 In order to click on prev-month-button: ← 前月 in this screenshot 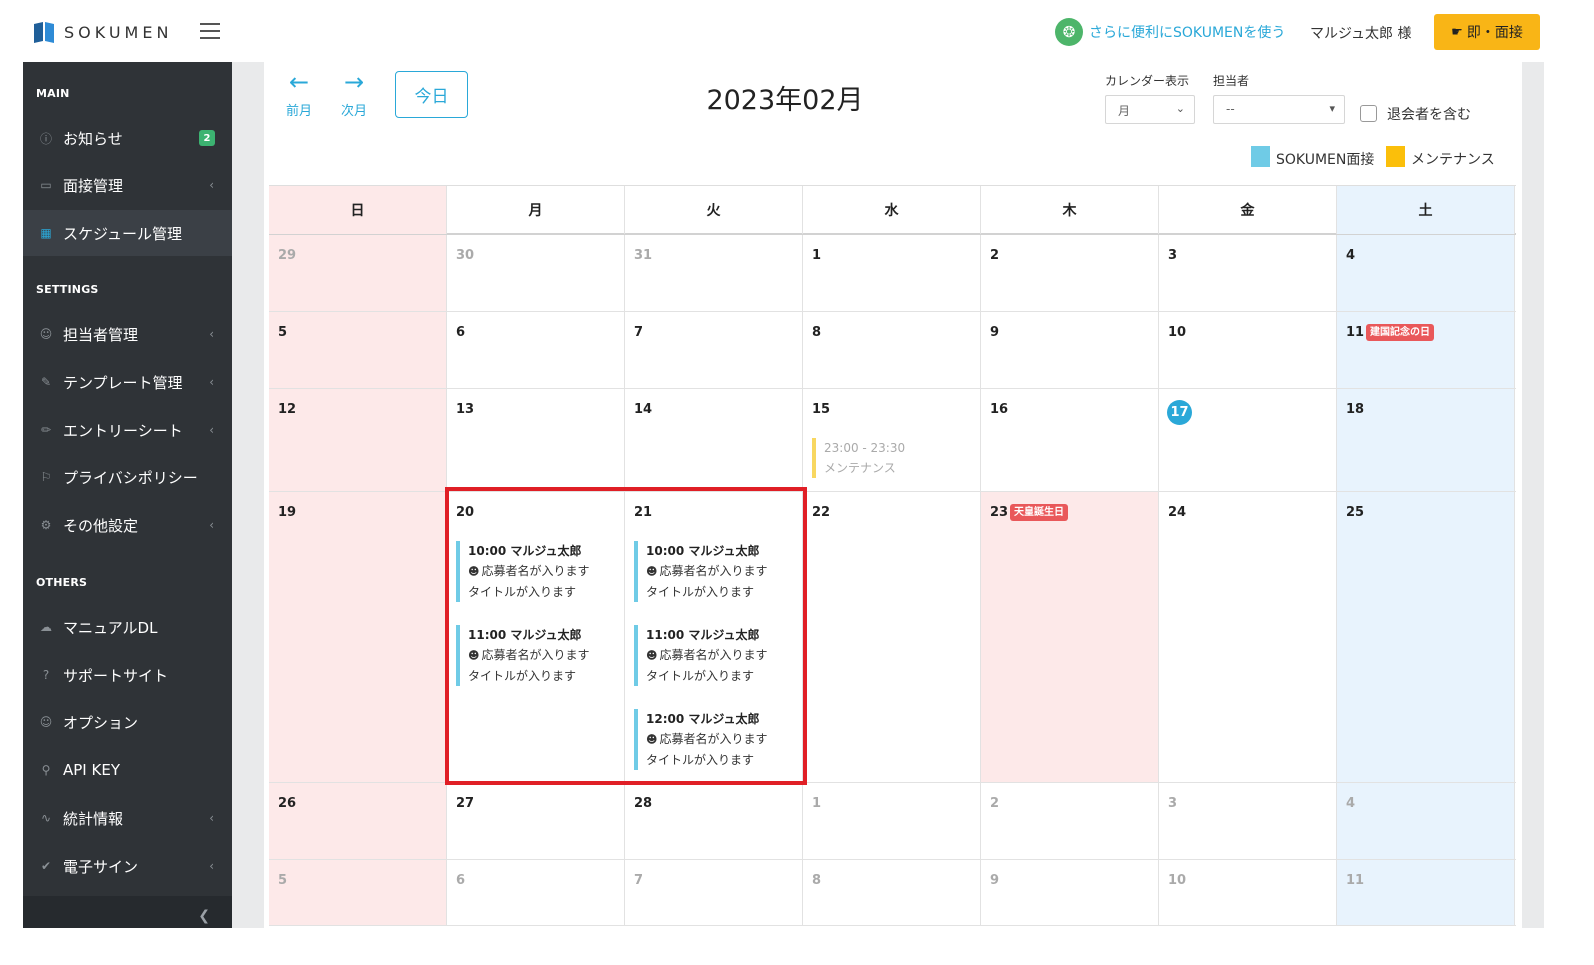, I will do `click(299, 94)`.